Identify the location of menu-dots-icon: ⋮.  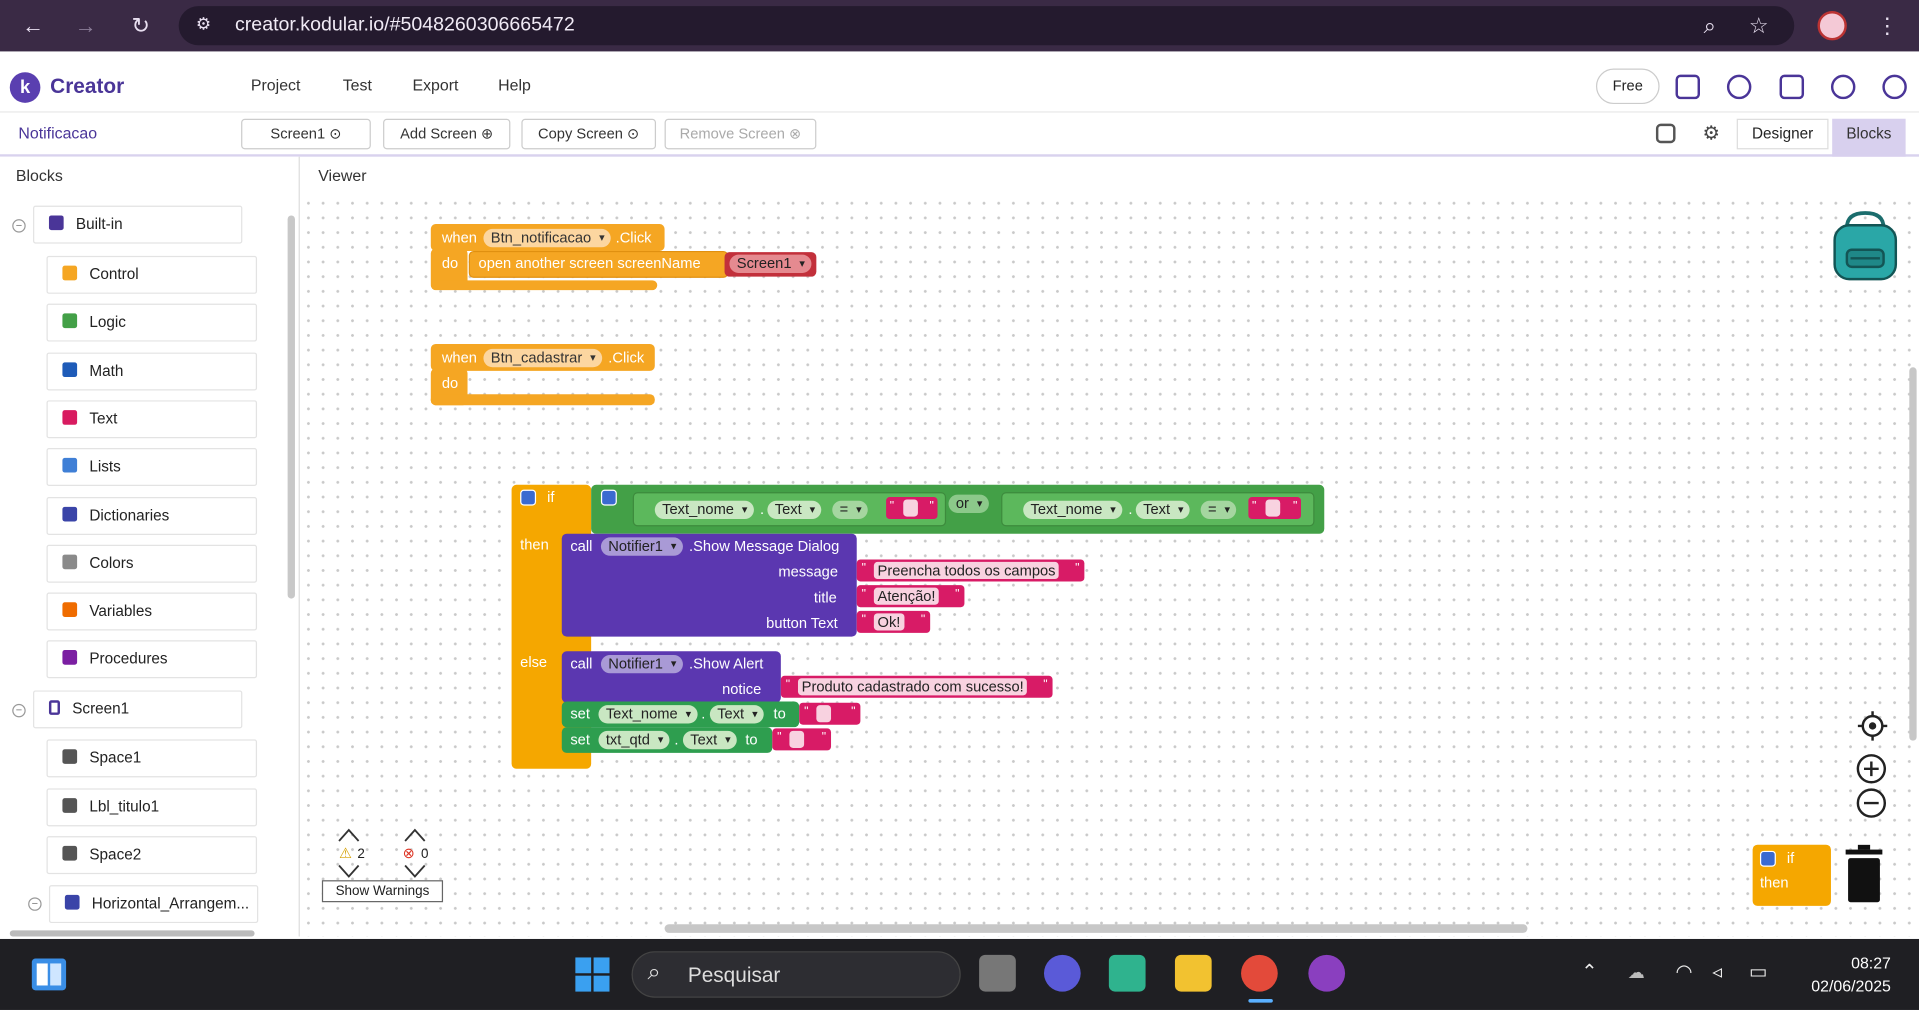
(1887, 25).